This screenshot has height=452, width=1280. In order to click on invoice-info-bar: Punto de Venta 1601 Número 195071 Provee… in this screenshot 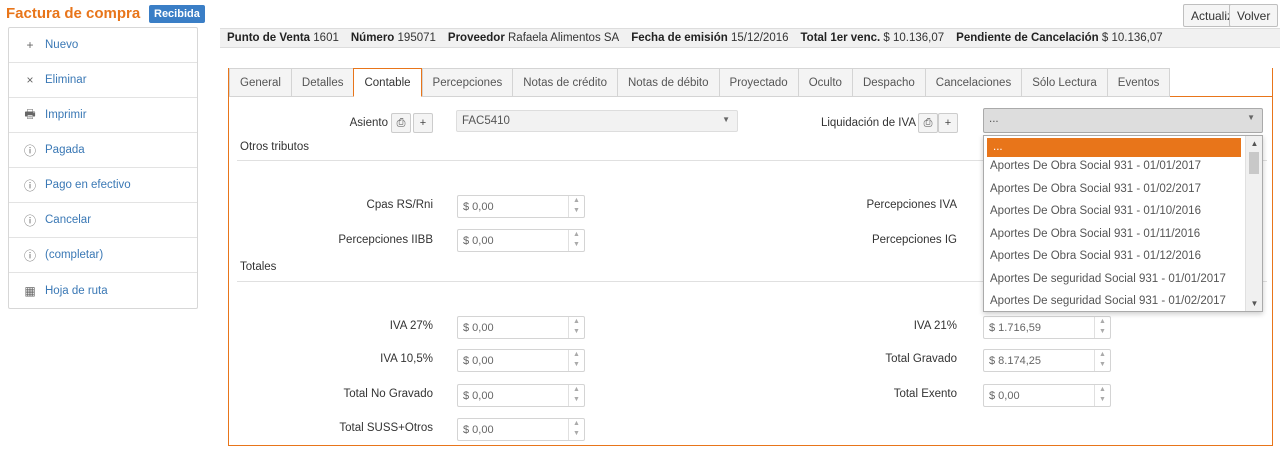, I will do `click(750, 38)`.